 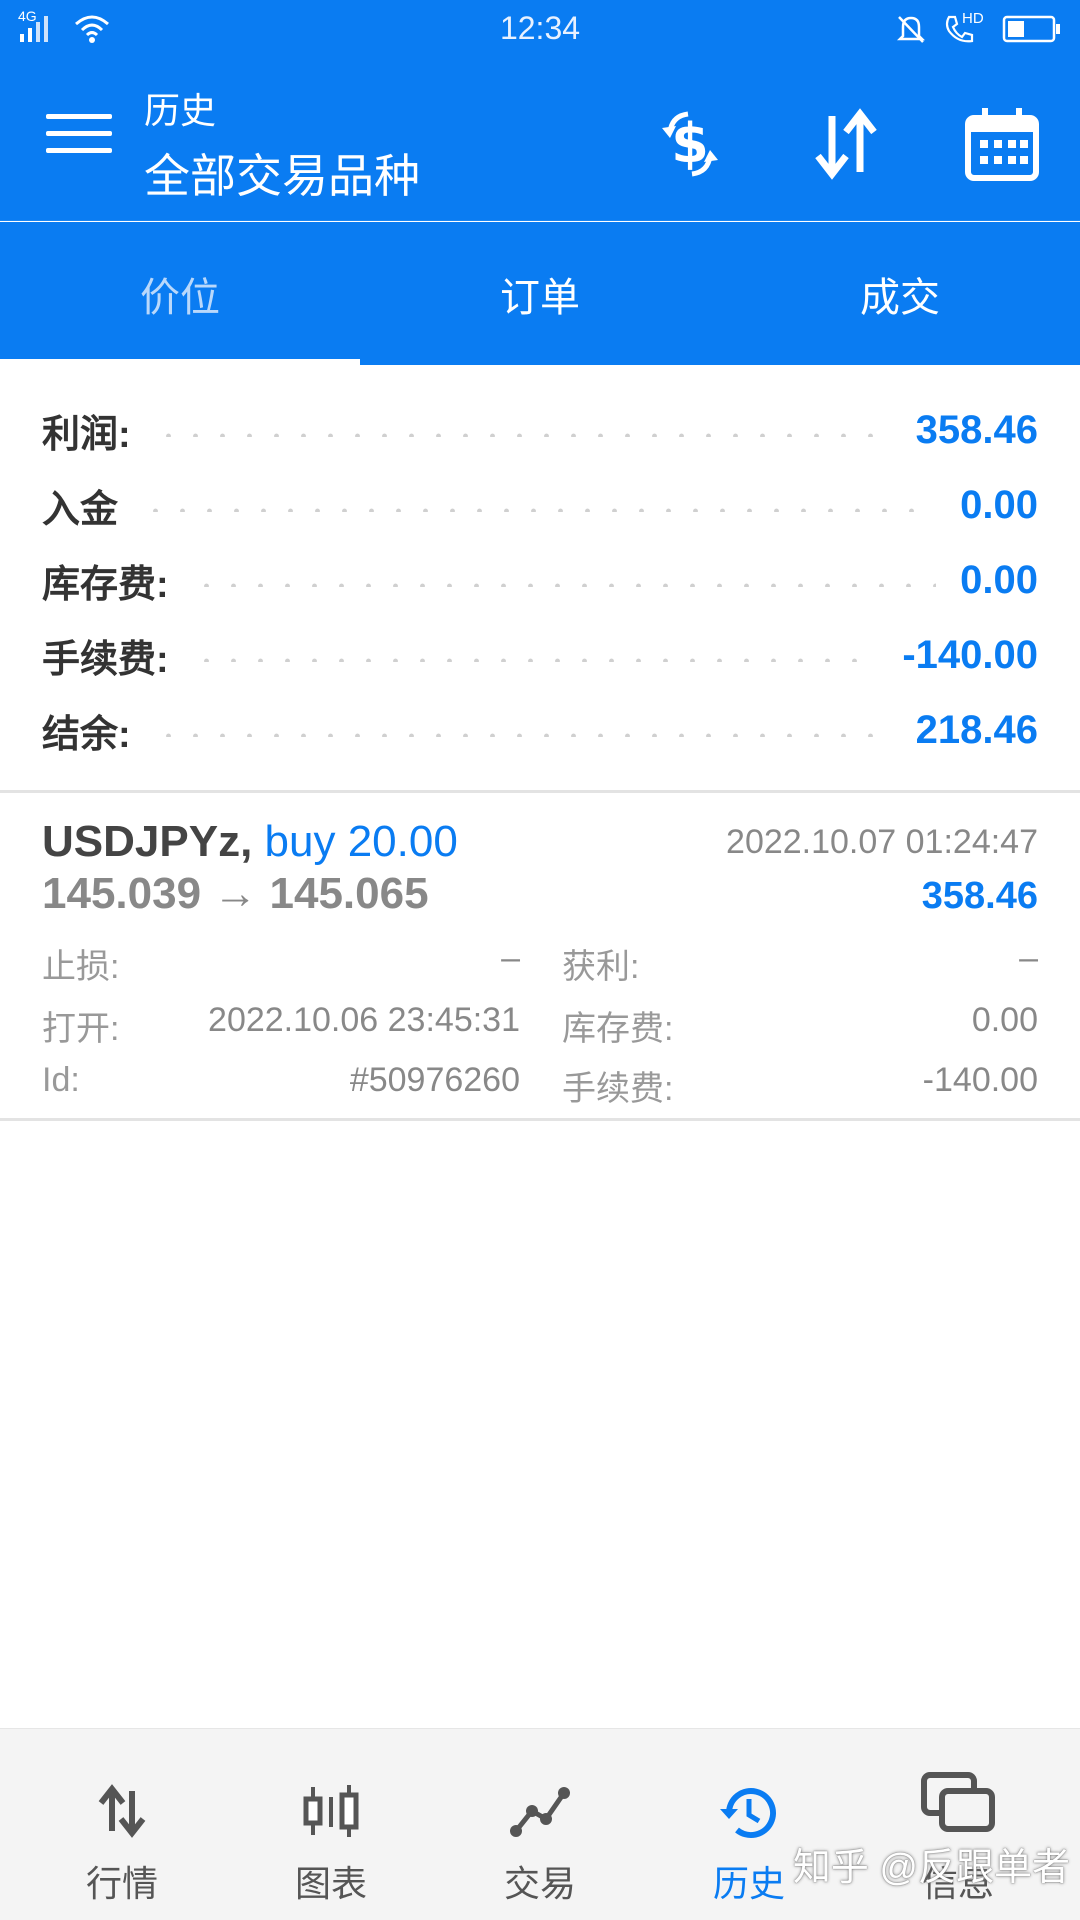 I want to click on deal-profit: 358.46, so click(x=979, y=896).